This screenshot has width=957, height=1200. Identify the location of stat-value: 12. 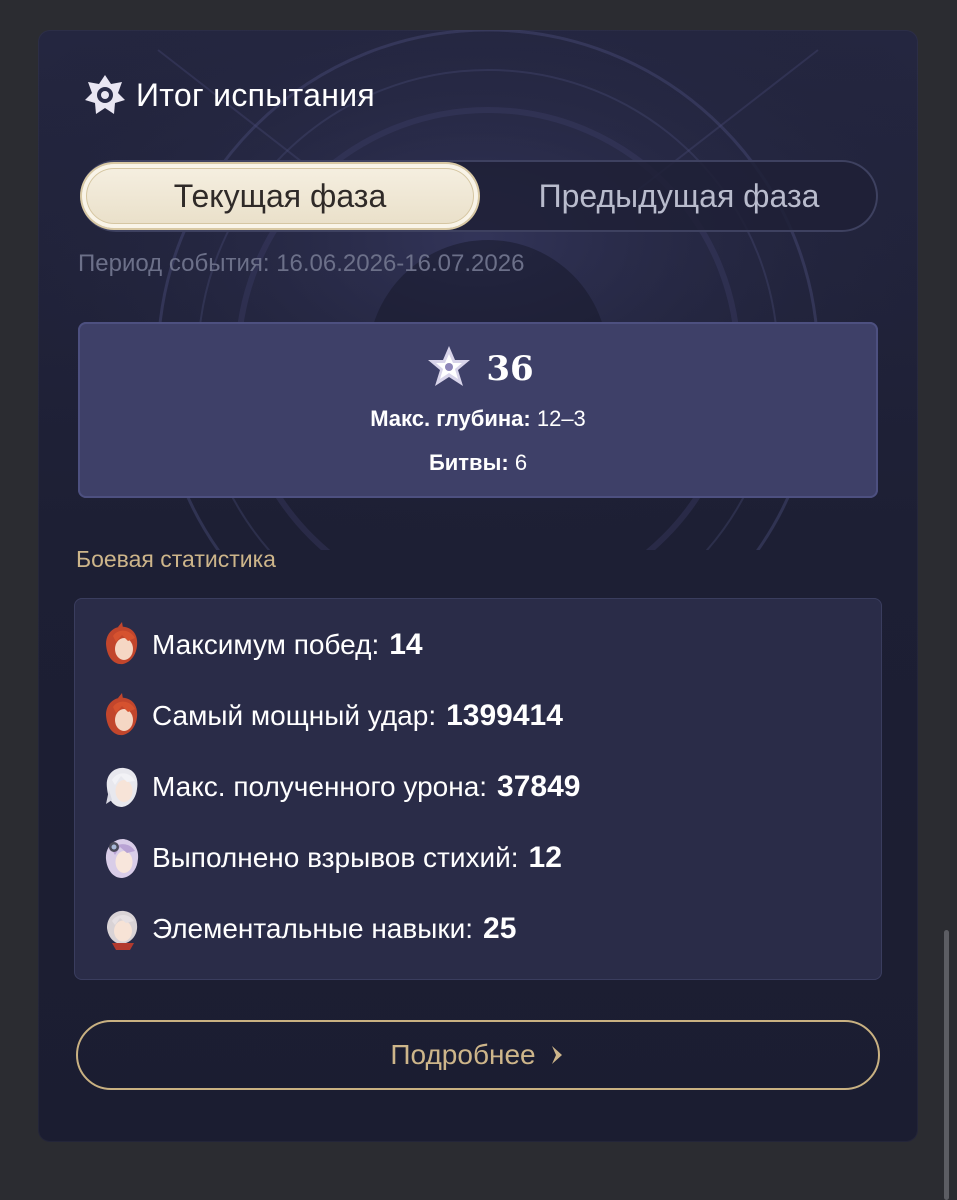
(545, 857).